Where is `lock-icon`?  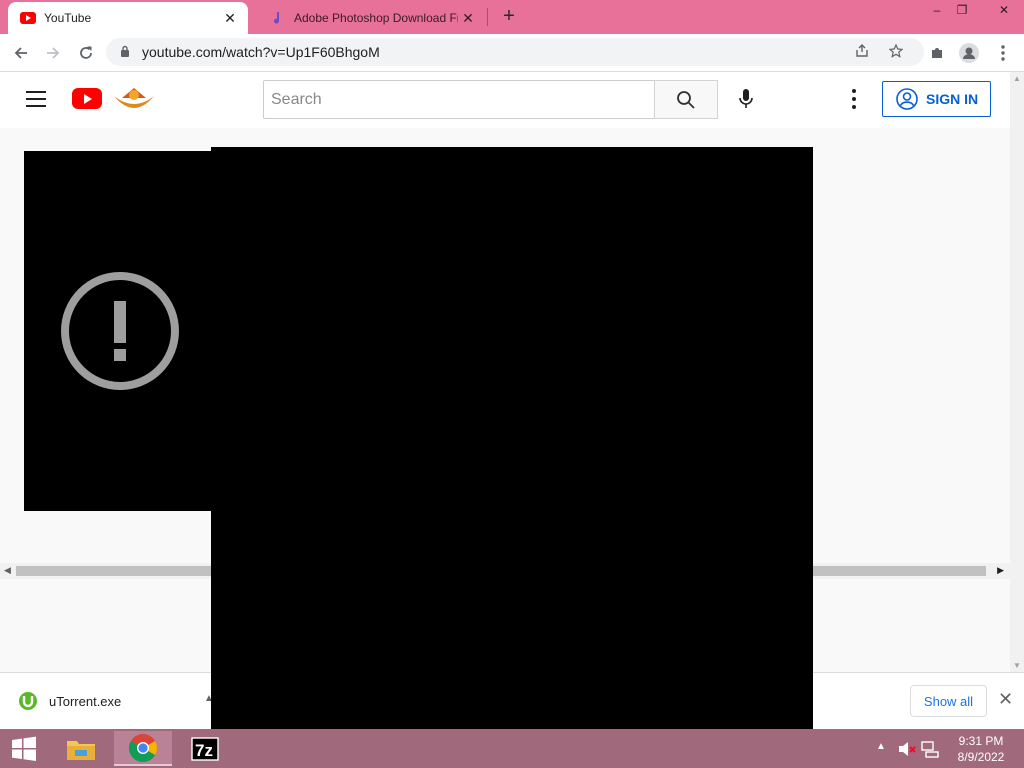
lock-icon is located at coordinates (127, 52).